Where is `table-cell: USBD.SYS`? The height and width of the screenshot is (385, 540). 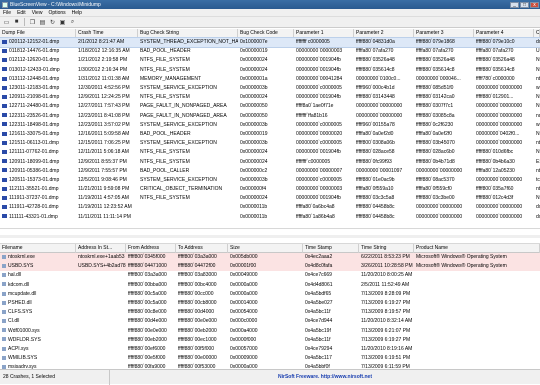
table-cell: USBD.SYS is located at coordinates (538, 51).